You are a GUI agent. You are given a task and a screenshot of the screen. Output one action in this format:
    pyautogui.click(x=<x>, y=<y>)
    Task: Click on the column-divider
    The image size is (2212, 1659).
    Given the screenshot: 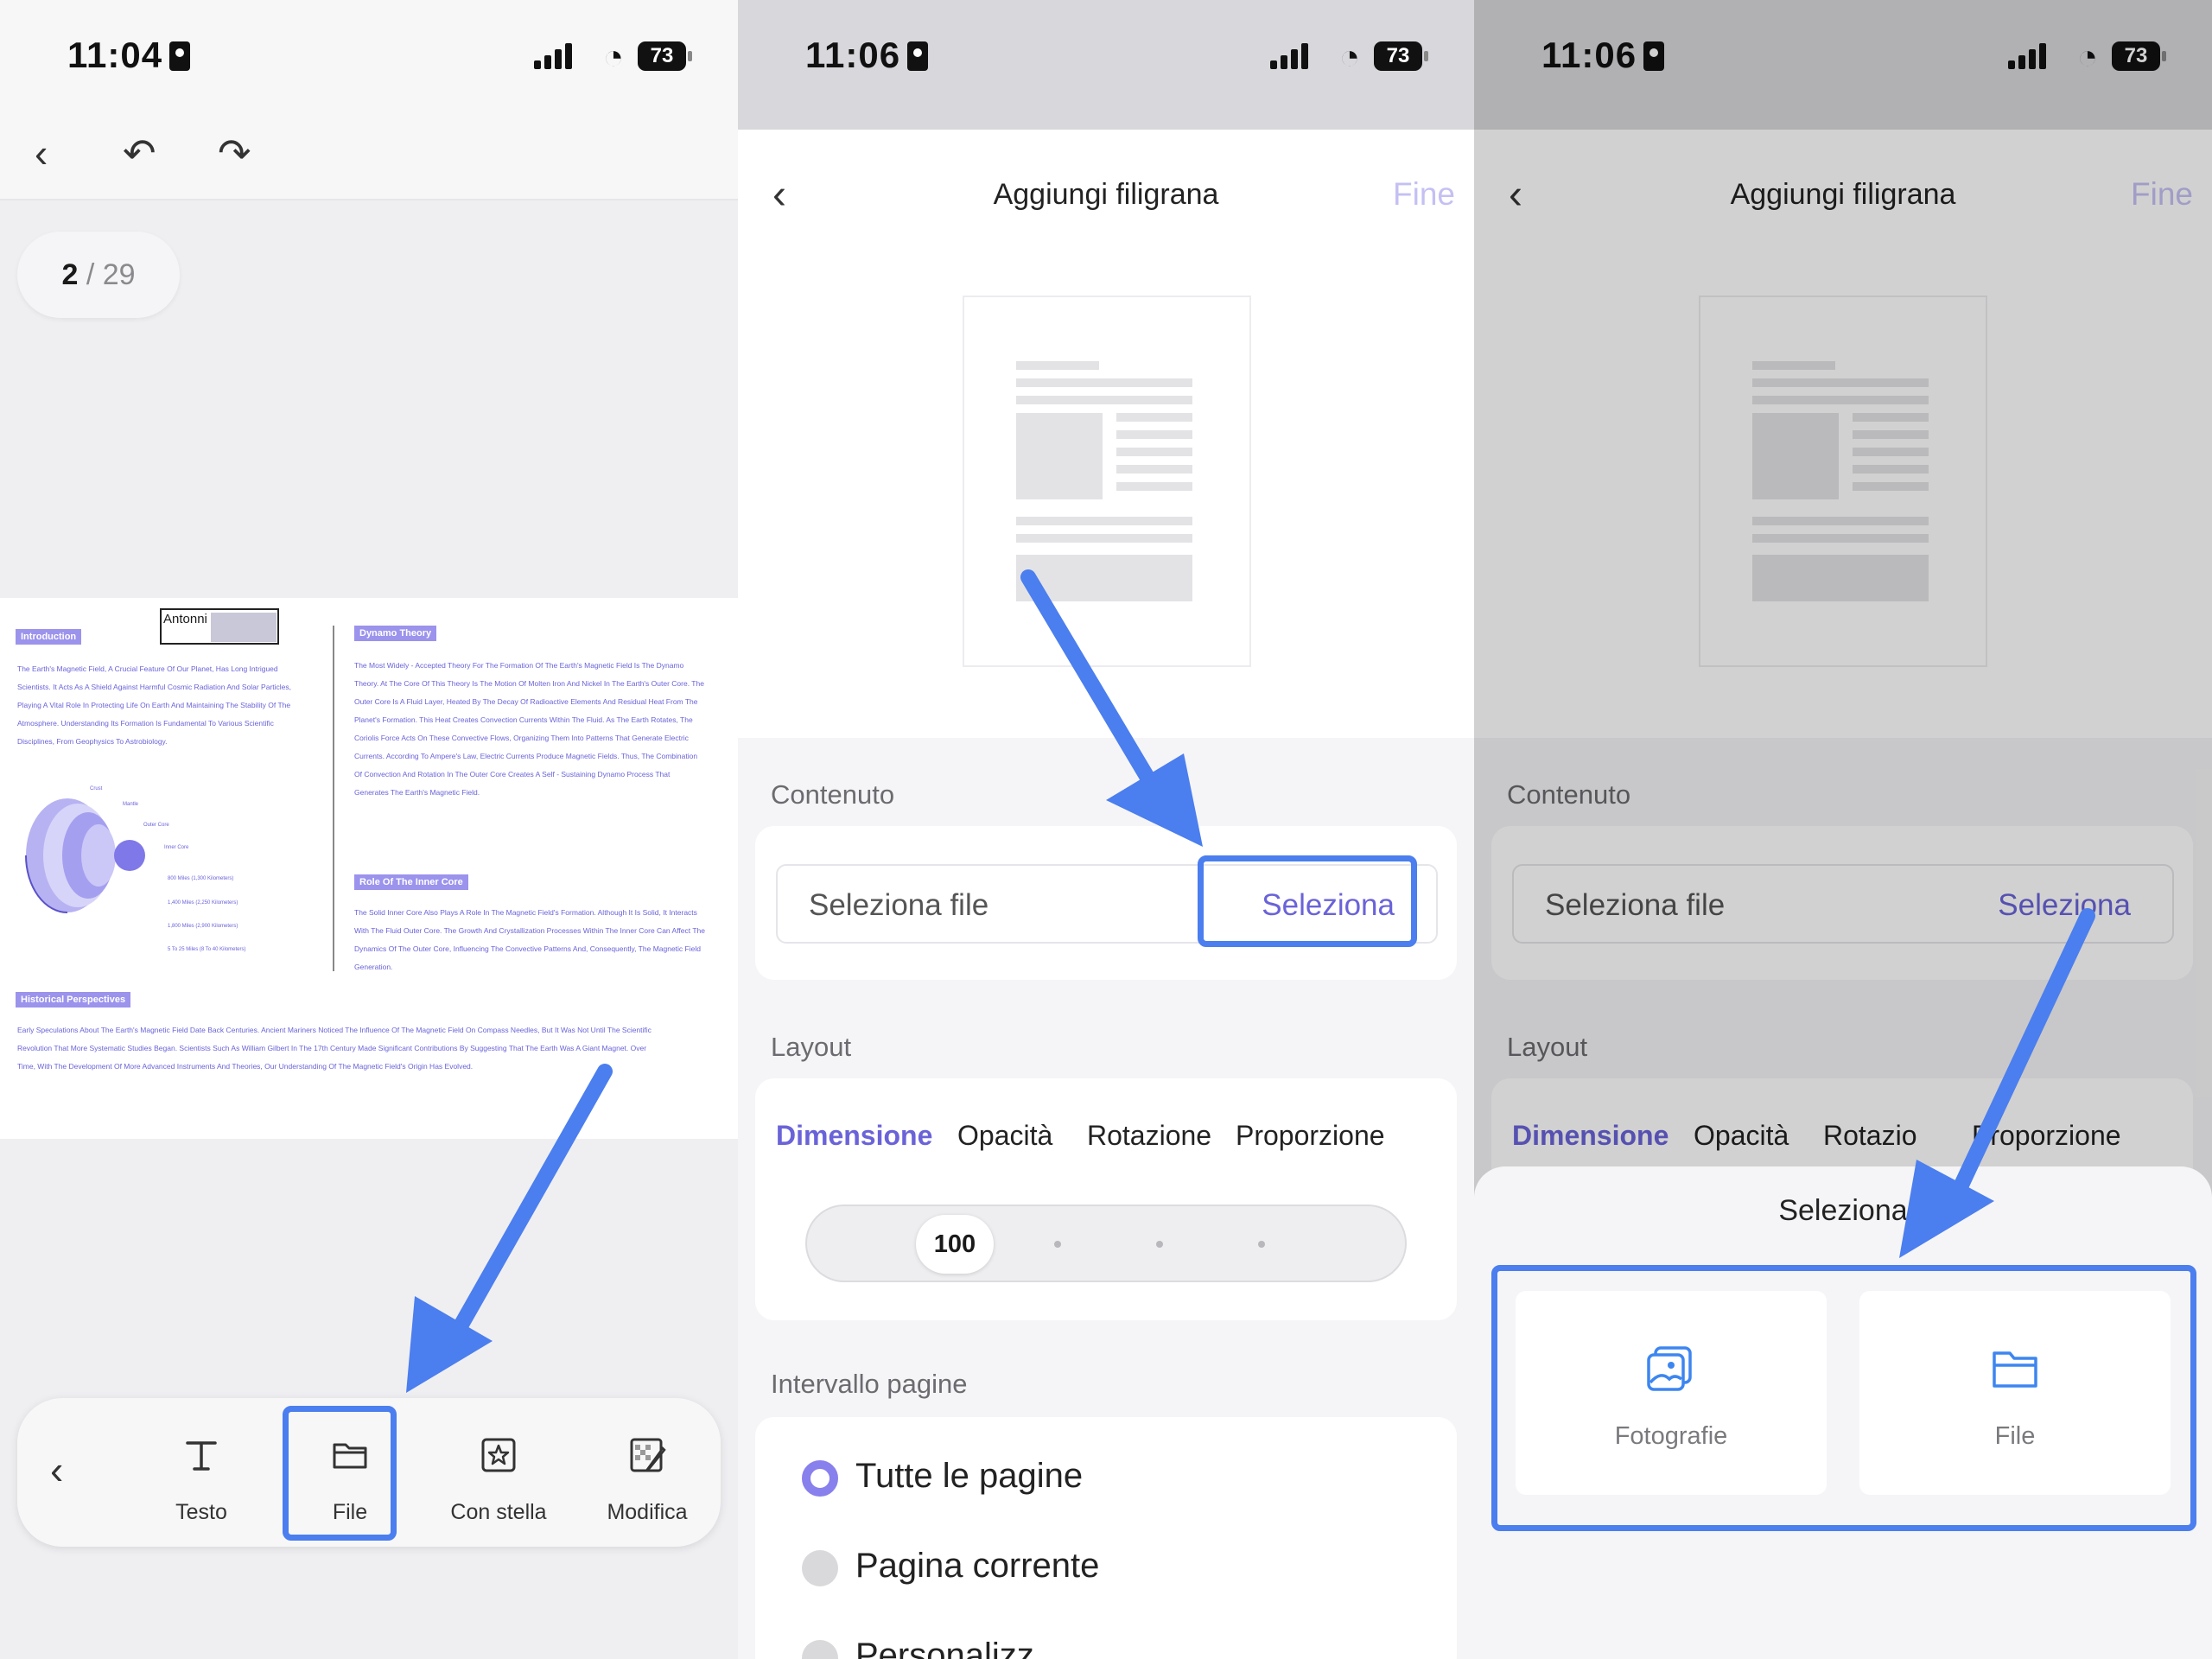 What is the action you would take?
    pyautogui.click(x=333, y=798)
    